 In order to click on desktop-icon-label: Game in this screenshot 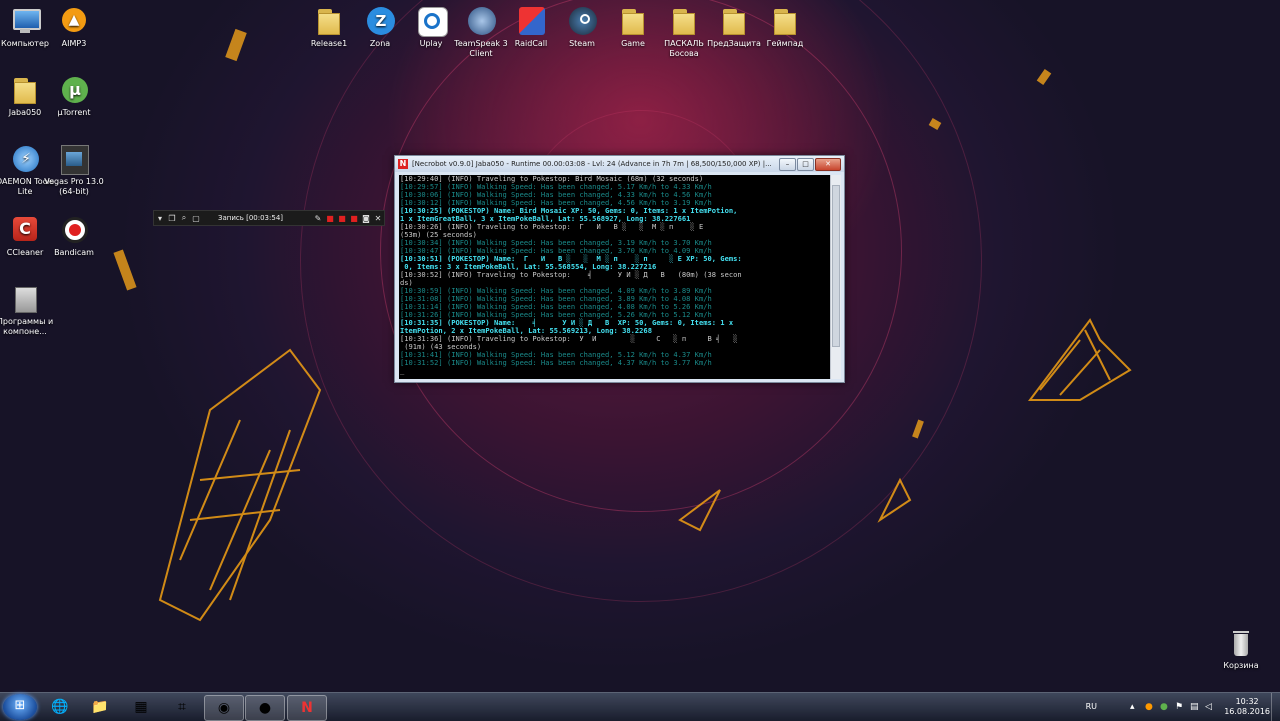, I will do `click(633, 43)`.